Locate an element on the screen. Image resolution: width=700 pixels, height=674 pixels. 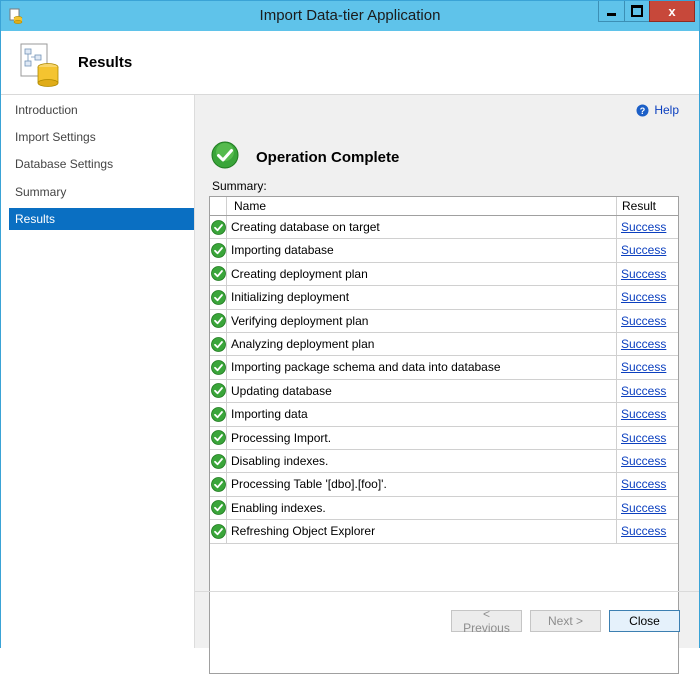
row-name: Importing data is located at coordinates (422, 415).